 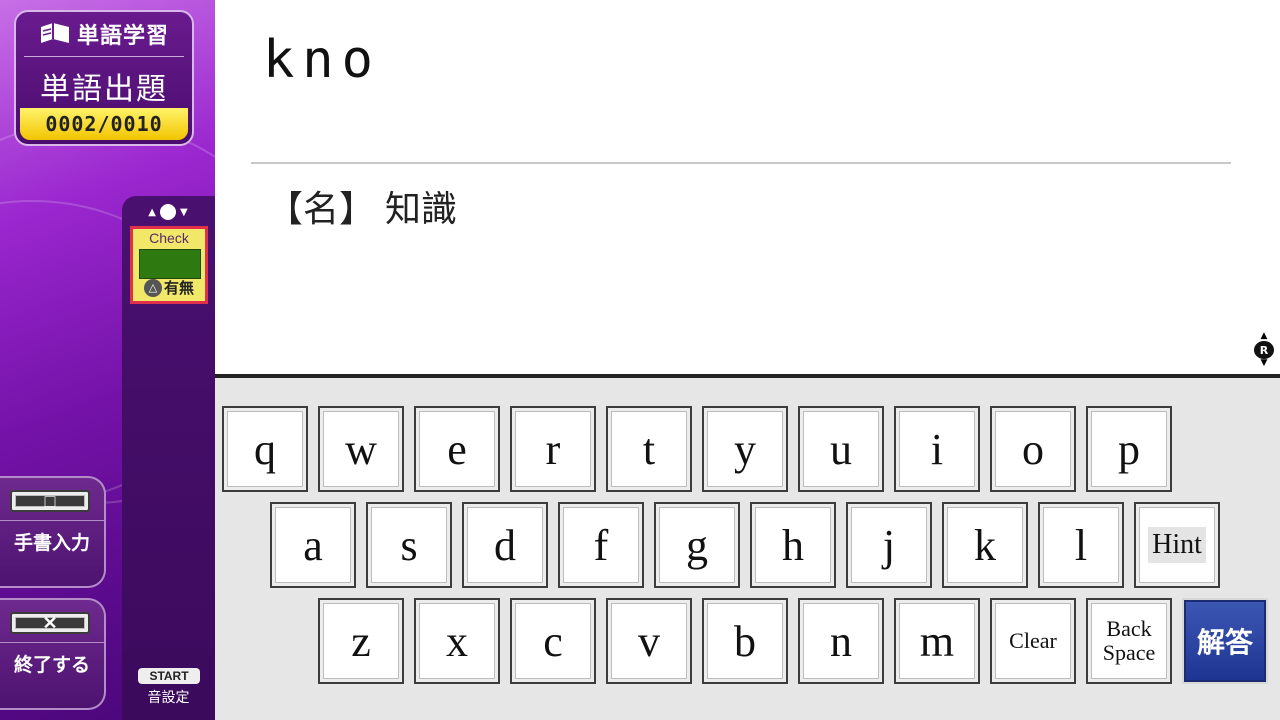 I want to click on check-toggle-panel: Check △ 有無, so click(x=169, y=265).